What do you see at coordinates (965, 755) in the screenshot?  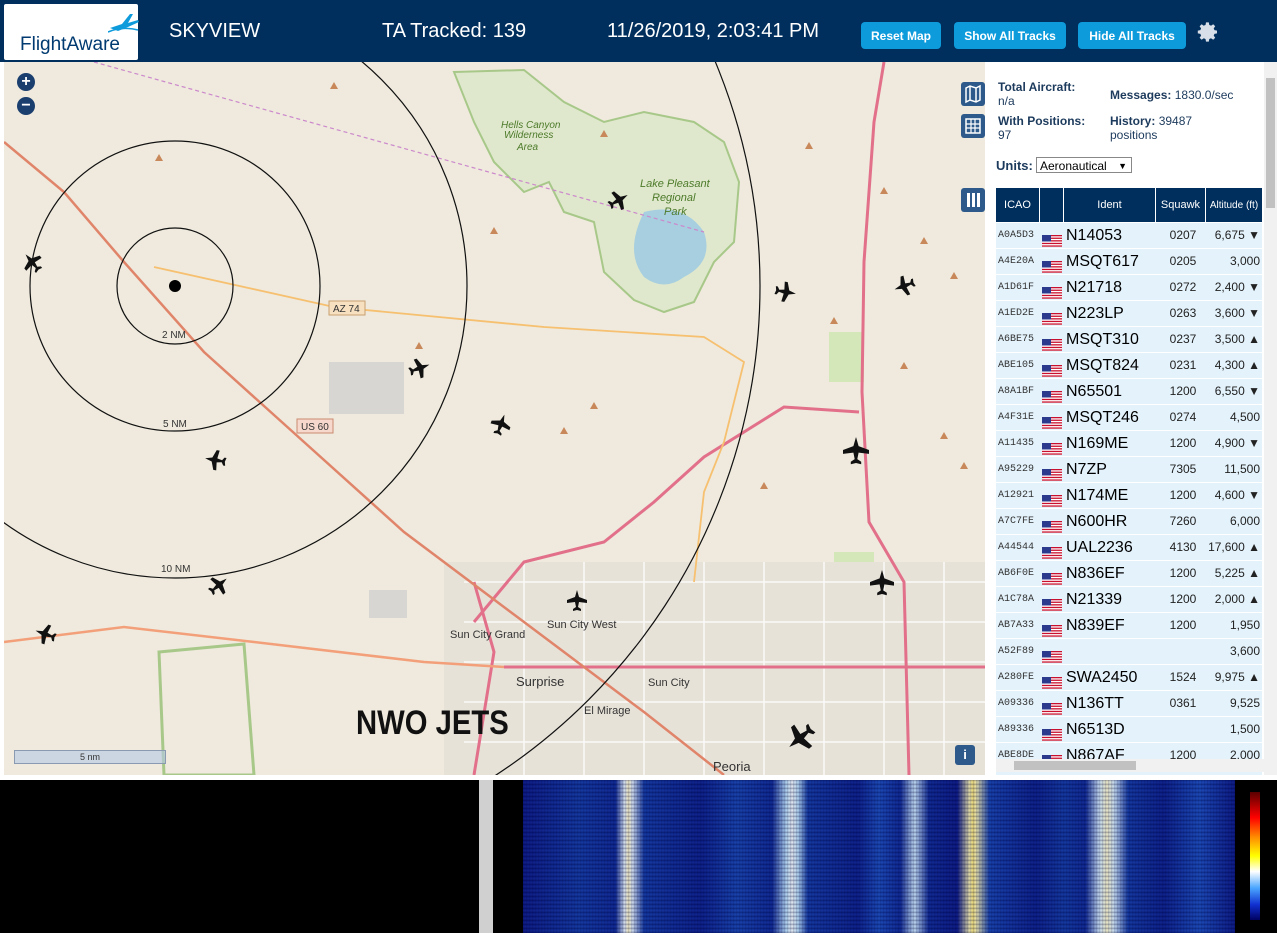 I see `info-icon: i` at bounding box center [965, 755].